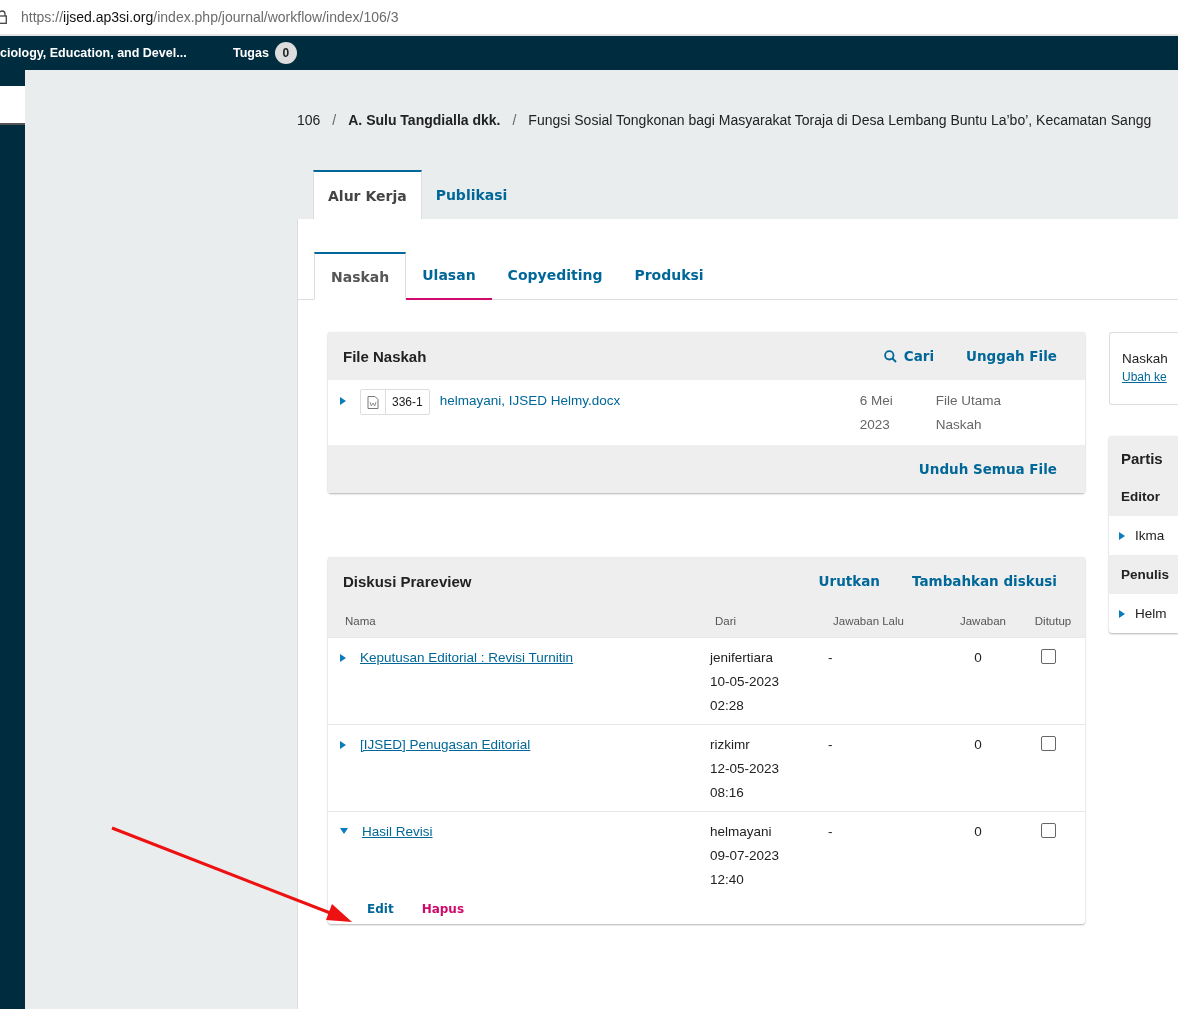 This screenshot has height=1009, width=1178. I want to click on discussion-link: [IJSED] Penugasan Editorial, so click(445, 745).